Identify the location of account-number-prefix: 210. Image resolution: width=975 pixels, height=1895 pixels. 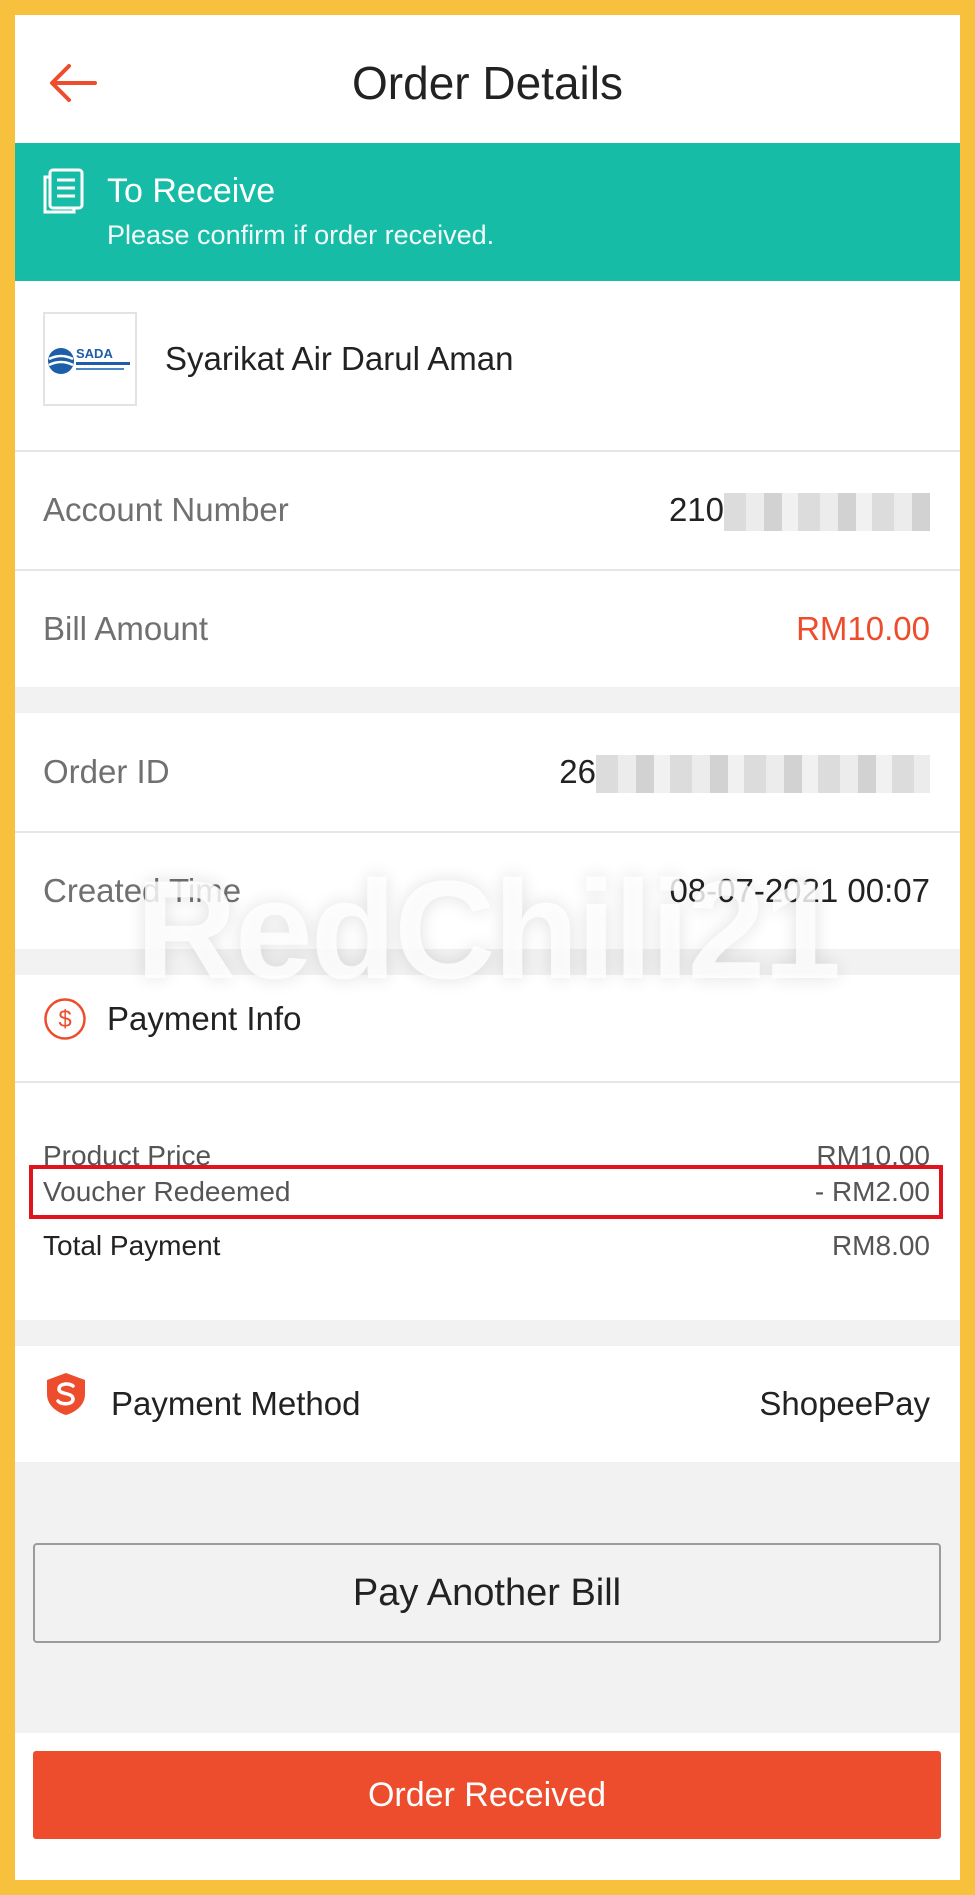
(696, 509).